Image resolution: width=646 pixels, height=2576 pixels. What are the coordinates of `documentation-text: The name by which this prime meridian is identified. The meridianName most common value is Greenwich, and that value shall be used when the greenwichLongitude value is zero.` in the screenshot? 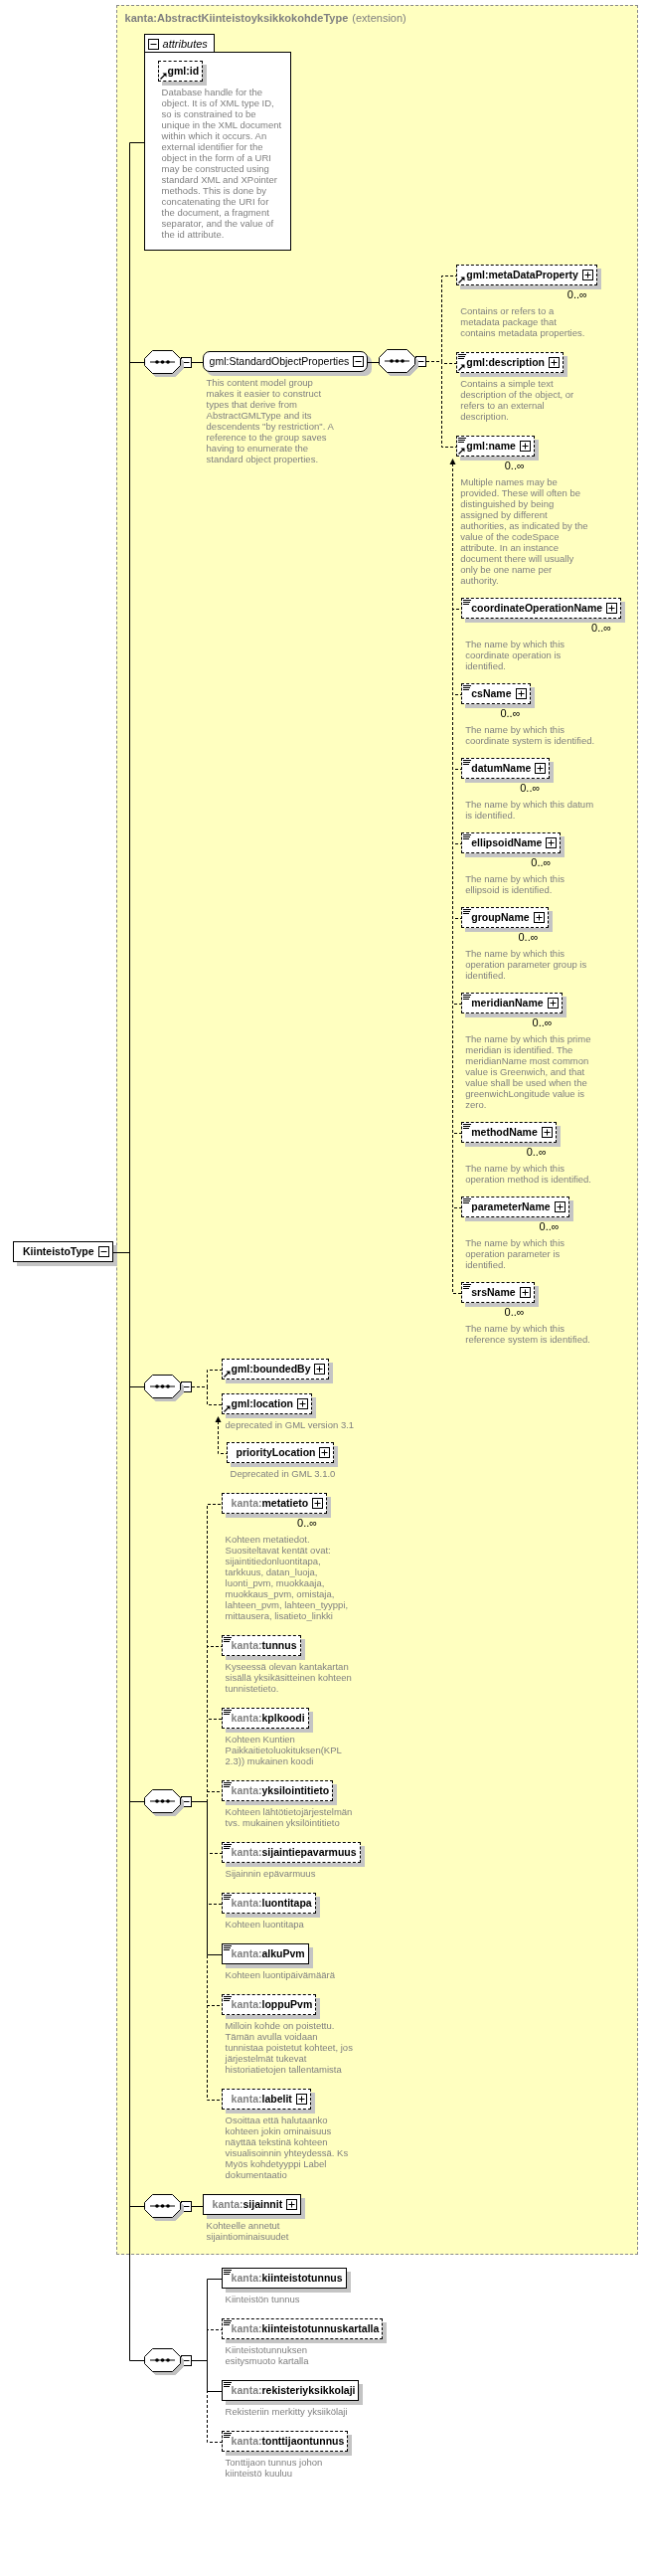 It's located at (529, 1071).